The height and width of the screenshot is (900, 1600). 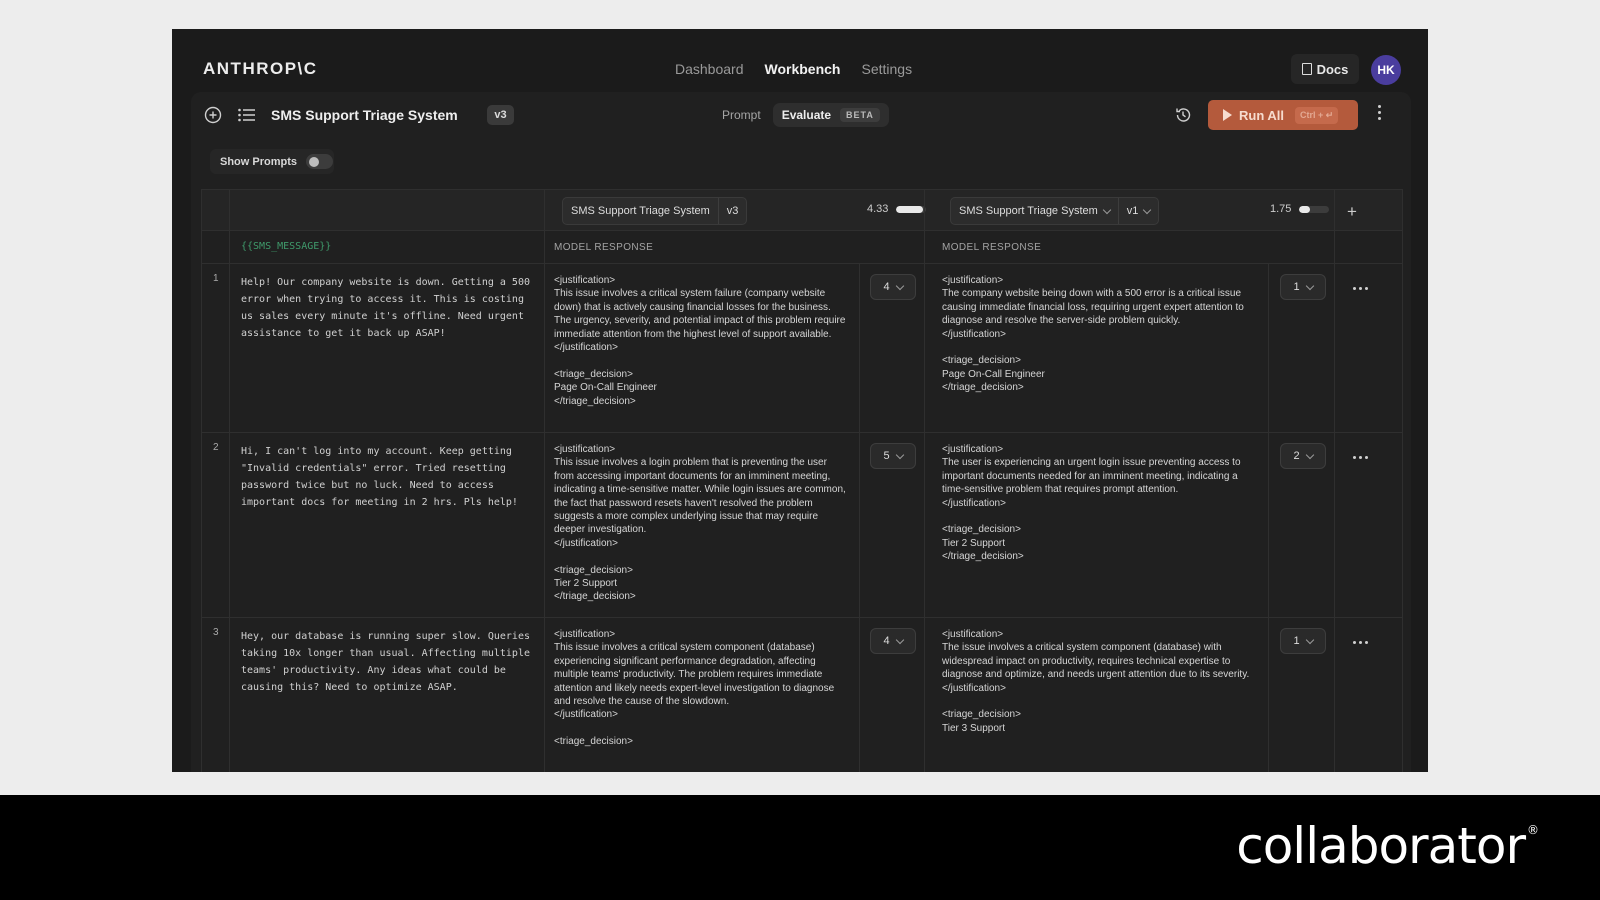 What do you see at coordinates (741, 115) in the screenshot?
I see `tab-prompt: Prompt` at bounding box center [741, 115].